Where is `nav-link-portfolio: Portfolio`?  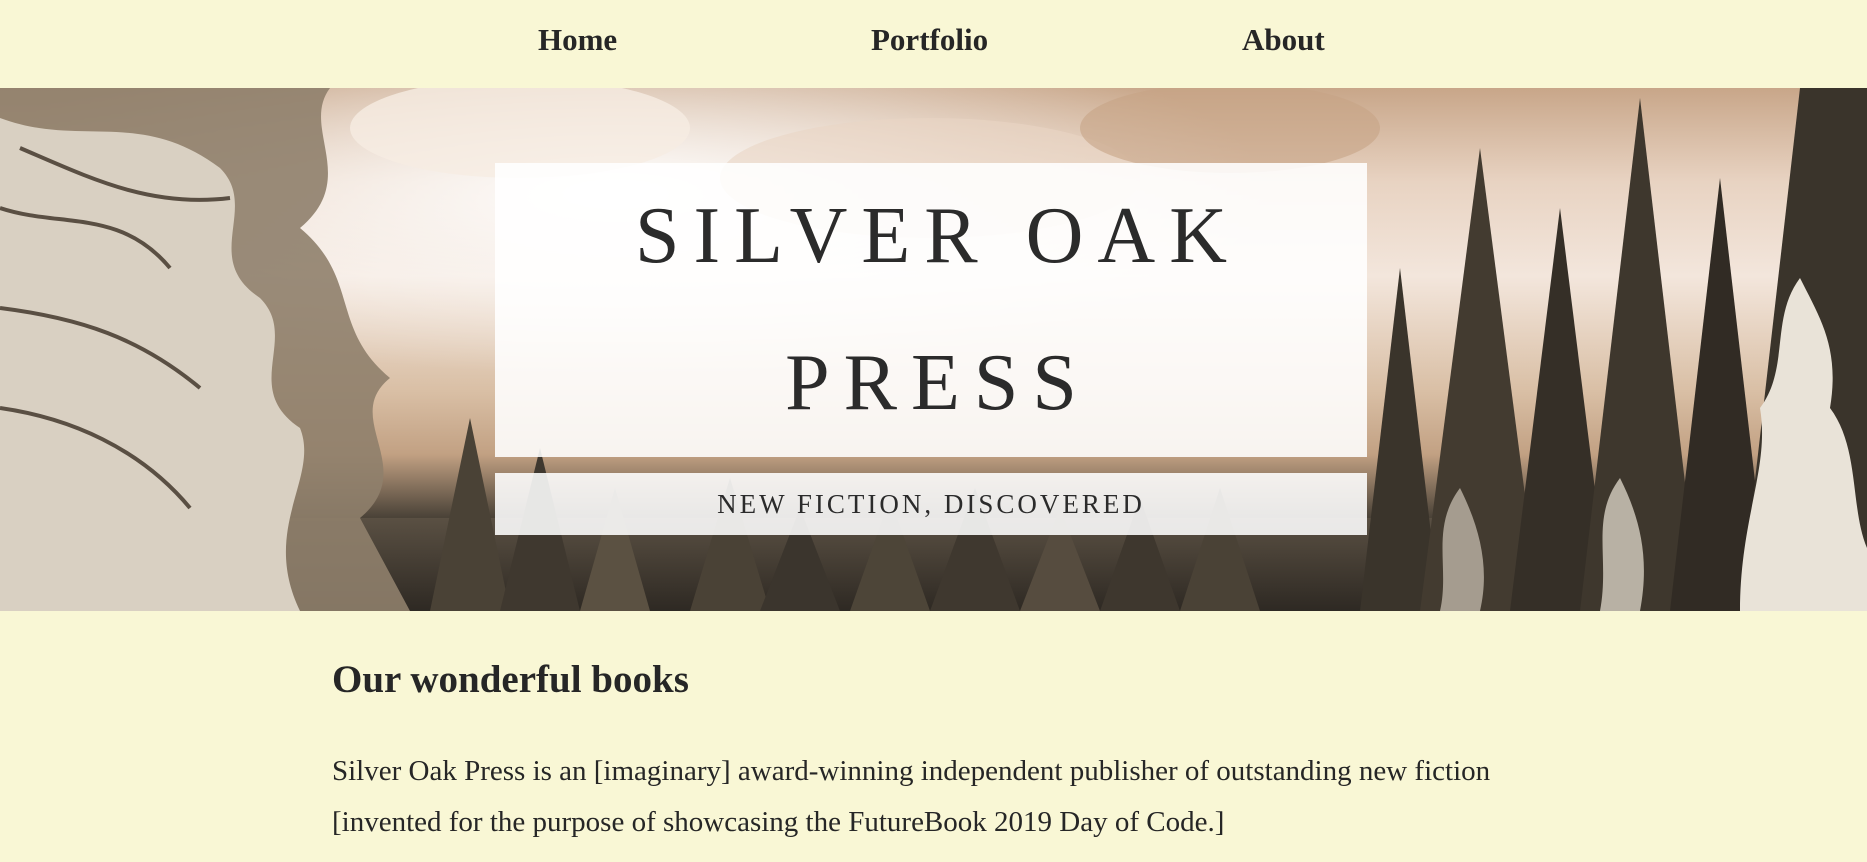
nav-link-portfolio: Portfolio is located at coordinates (929, 40).